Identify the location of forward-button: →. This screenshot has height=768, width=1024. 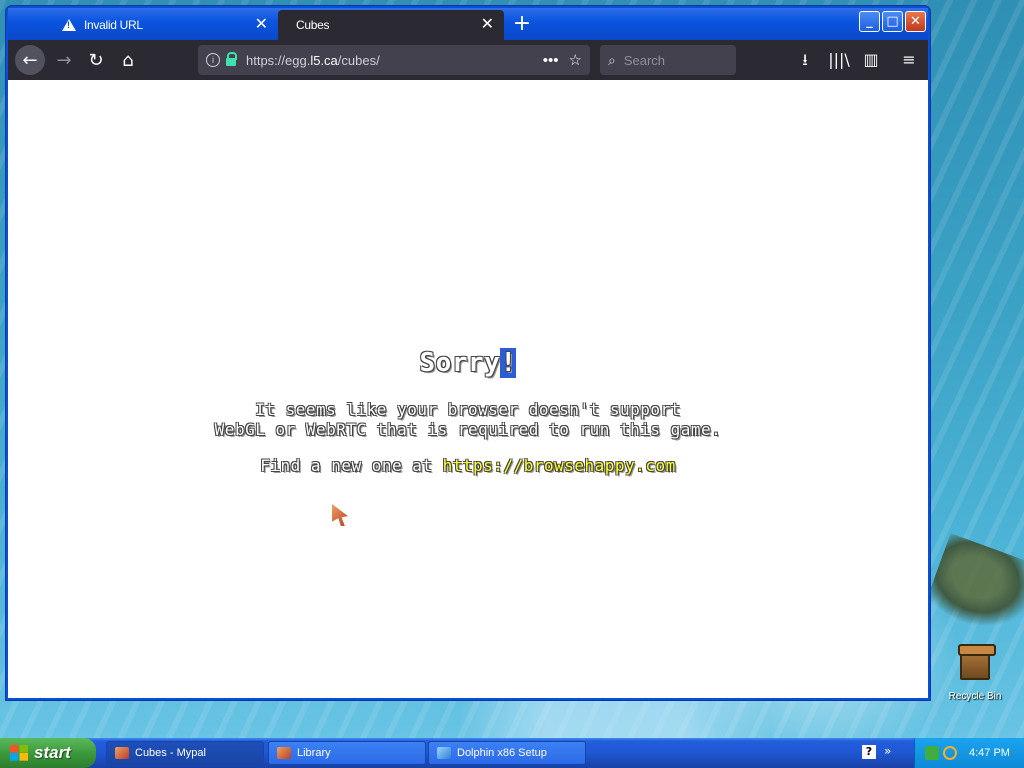
(64, 60).